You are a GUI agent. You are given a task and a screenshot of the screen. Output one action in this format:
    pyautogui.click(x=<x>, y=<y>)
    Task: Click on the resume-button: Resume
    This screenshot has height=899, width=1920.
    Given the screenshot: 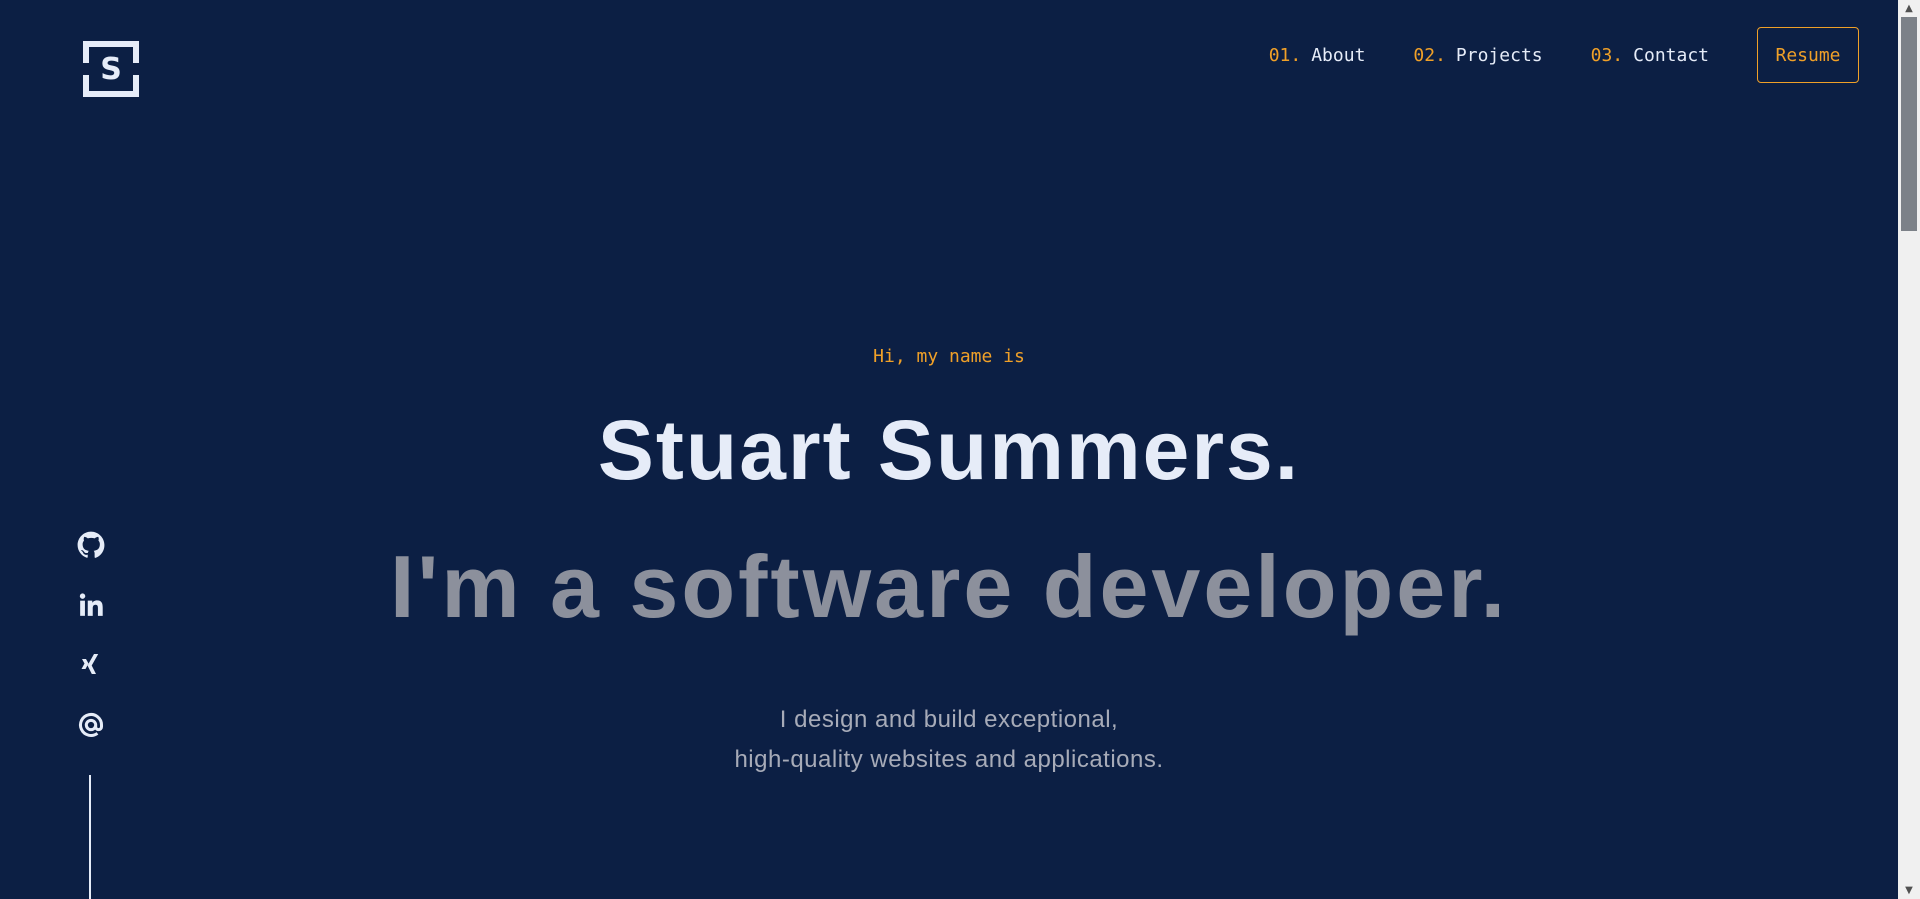 What is the action you would take?
    pyautogui.click(x=1808, y=55)
    